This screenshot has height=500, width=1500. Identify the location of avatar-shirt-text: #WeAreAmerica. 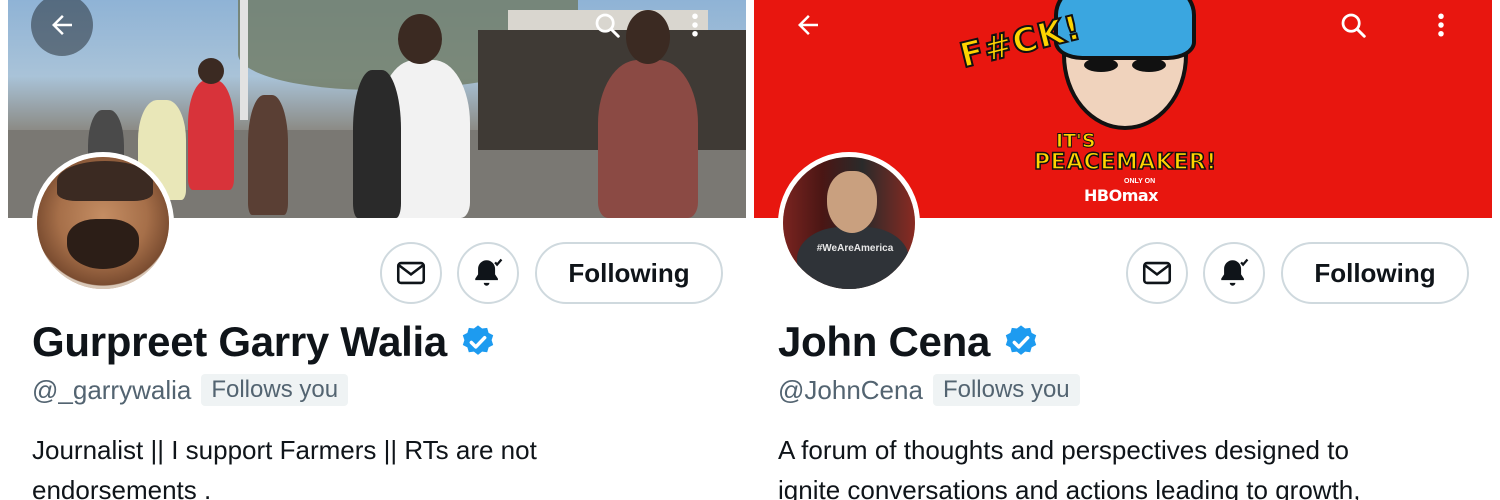
(855, 248).